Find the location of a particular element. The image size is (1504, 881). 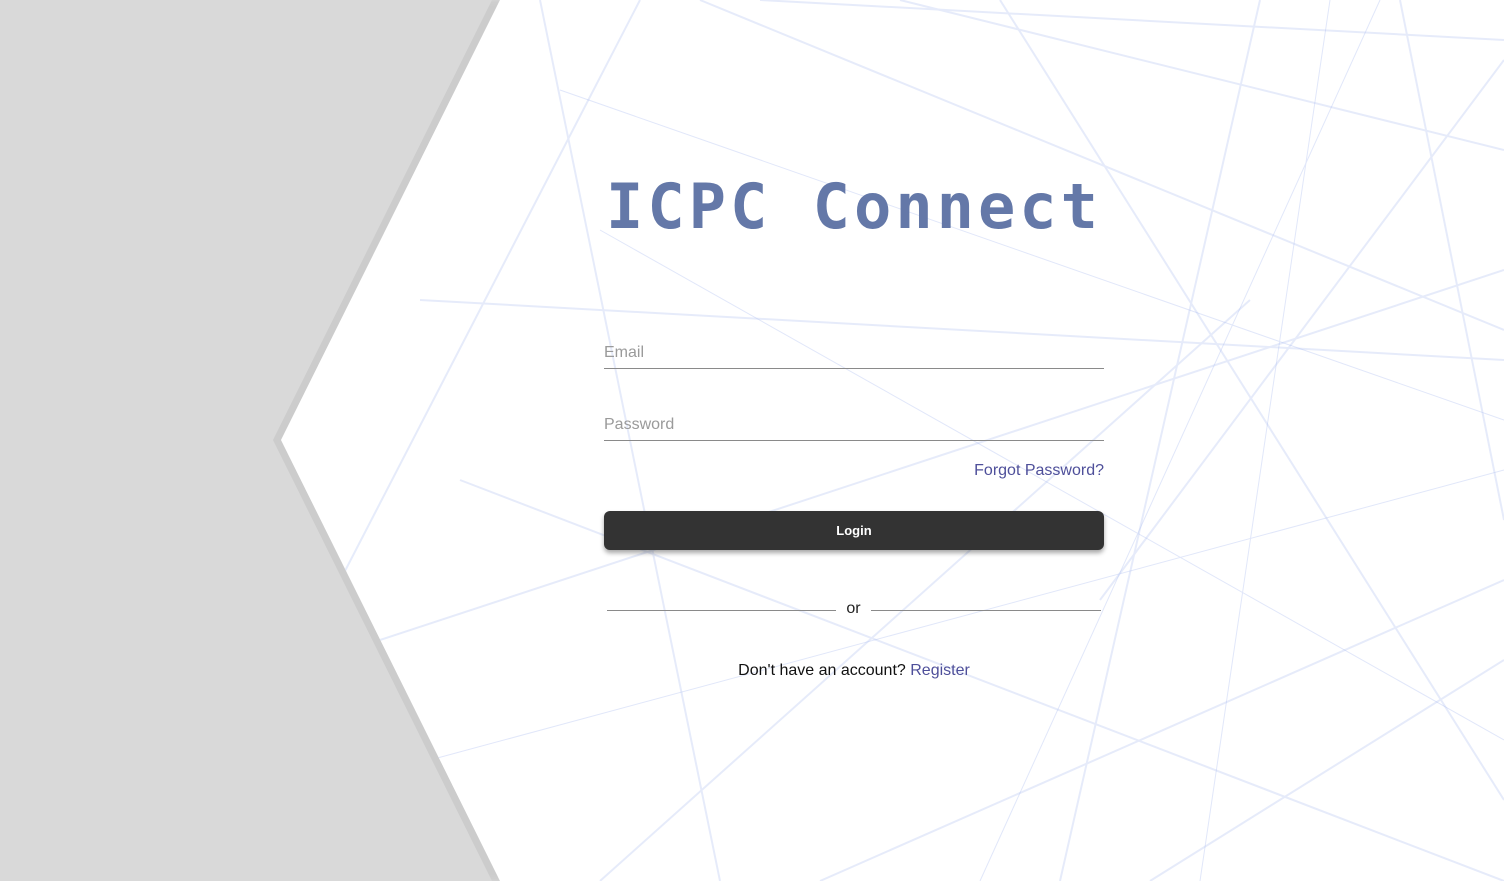

password-field-container is located at coordinates (854, 428).